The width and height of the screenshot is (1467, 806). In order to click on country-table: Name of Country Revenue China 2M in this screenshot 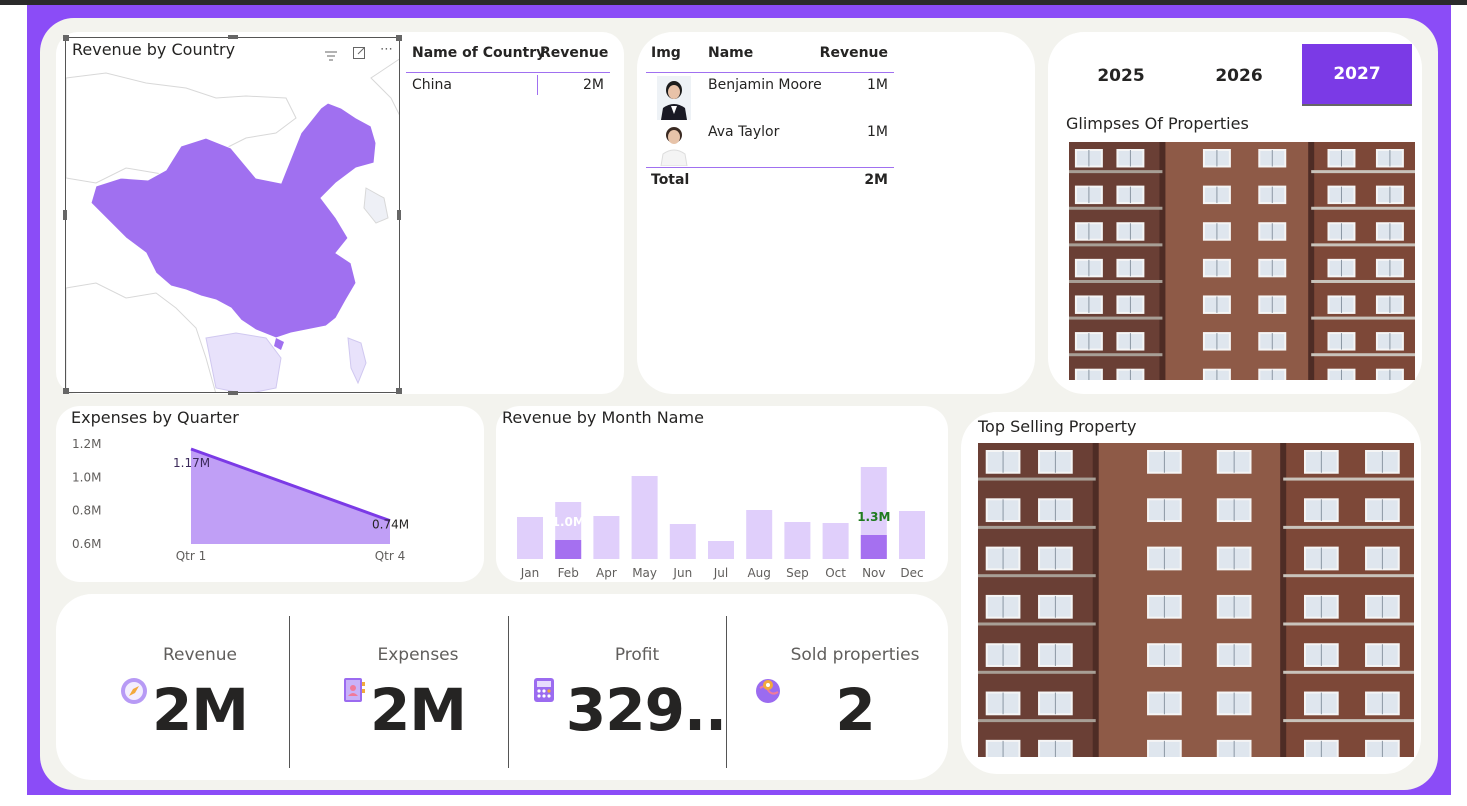, I will do `click(508, 70)`.